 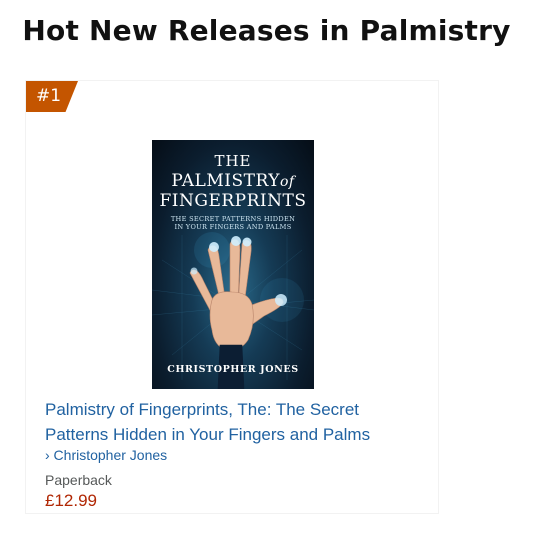 I want to click on cover-title-line3: FINGERPRINTS, so click(x=233, y=201).